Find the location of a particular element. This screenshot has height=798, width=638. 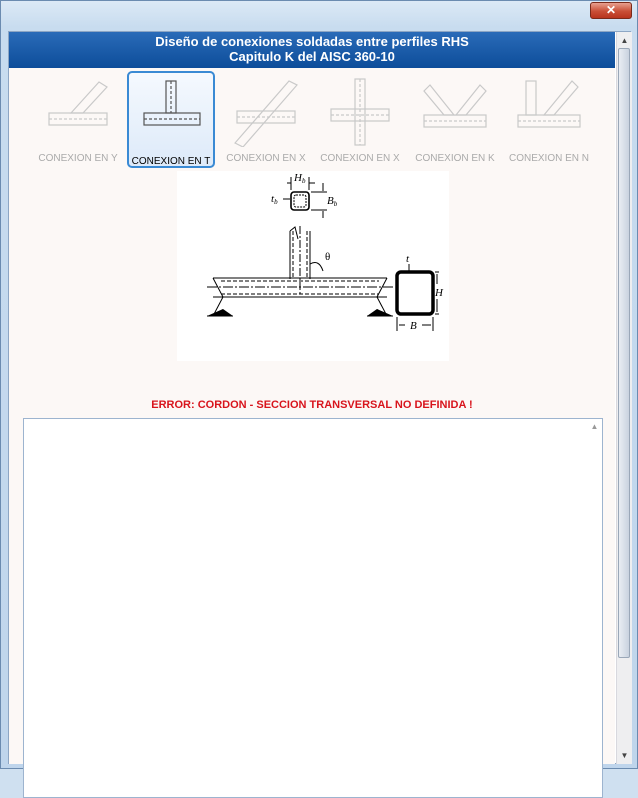

tab-conexion-x-cross: CONEXION EN X is located at coordinates (360, 119).